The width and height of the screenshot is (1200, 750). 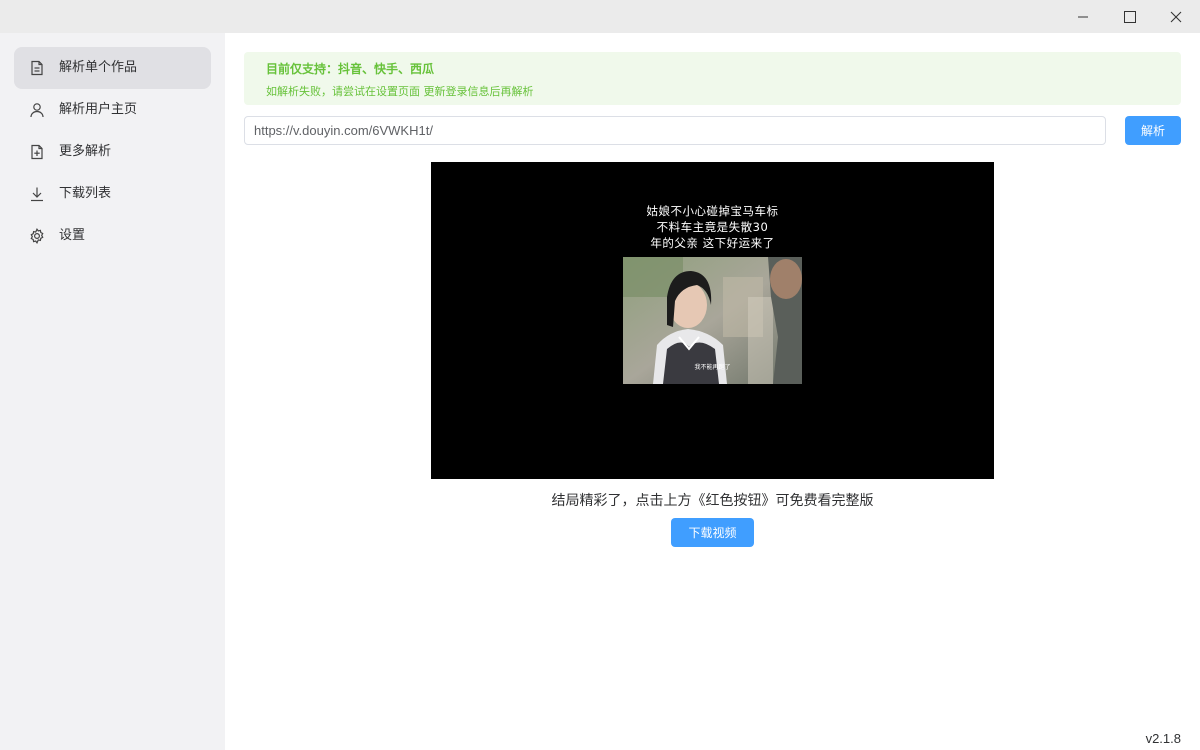 What do you see at coordinates (37, 152) in the screenshot?
I see `document-add-icon` at bounding box center [37, 152].